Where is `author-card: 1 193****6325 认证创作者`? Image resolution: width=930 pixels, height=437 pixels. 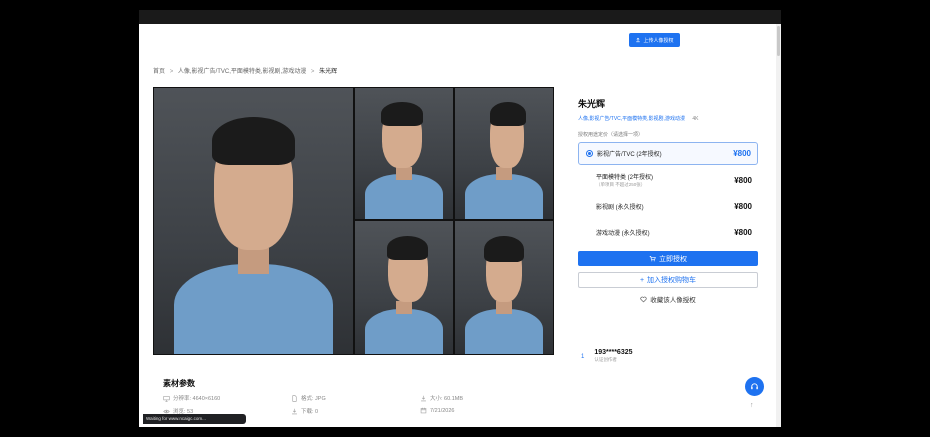
author-card: 1 193****6325 认证创作者 is located at coordinates (607, 356).